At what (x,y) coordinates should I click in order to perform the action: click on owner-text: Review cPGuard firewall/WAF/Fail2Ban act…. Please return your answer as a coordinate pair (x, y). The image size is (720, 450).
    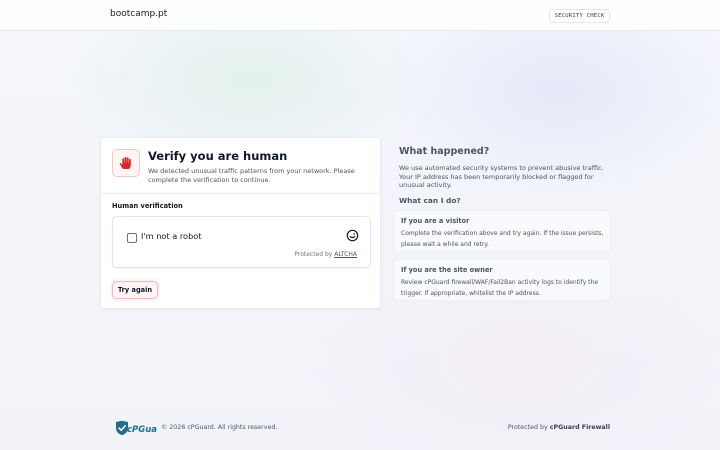
    Looking at the image, I should click on (500, 288).